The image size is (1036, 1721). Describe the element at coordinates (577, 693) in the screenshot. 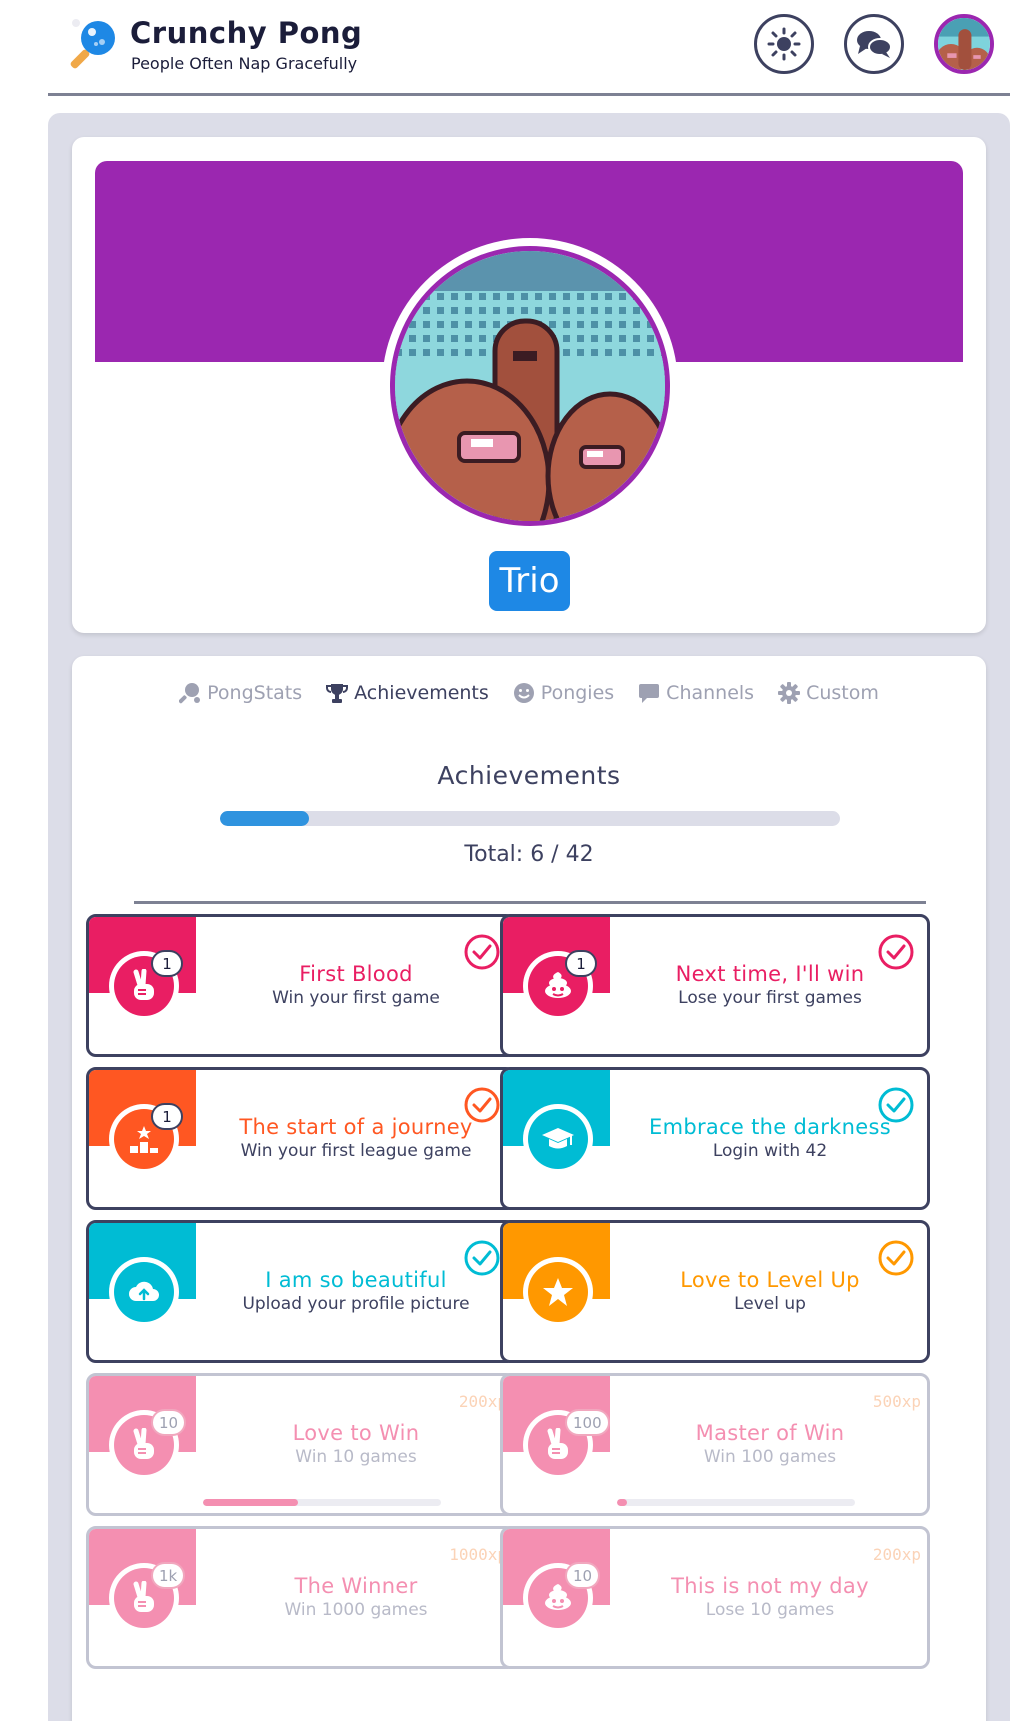

I see `tab-label: Pongies` at that location.